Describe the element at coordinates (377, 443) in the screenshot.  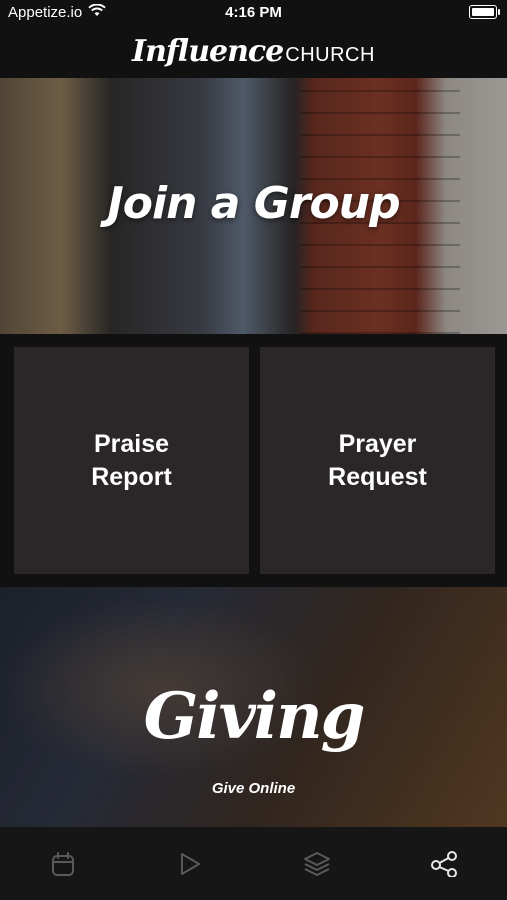
I see `prayer-label-line1: Prayer` at that location.